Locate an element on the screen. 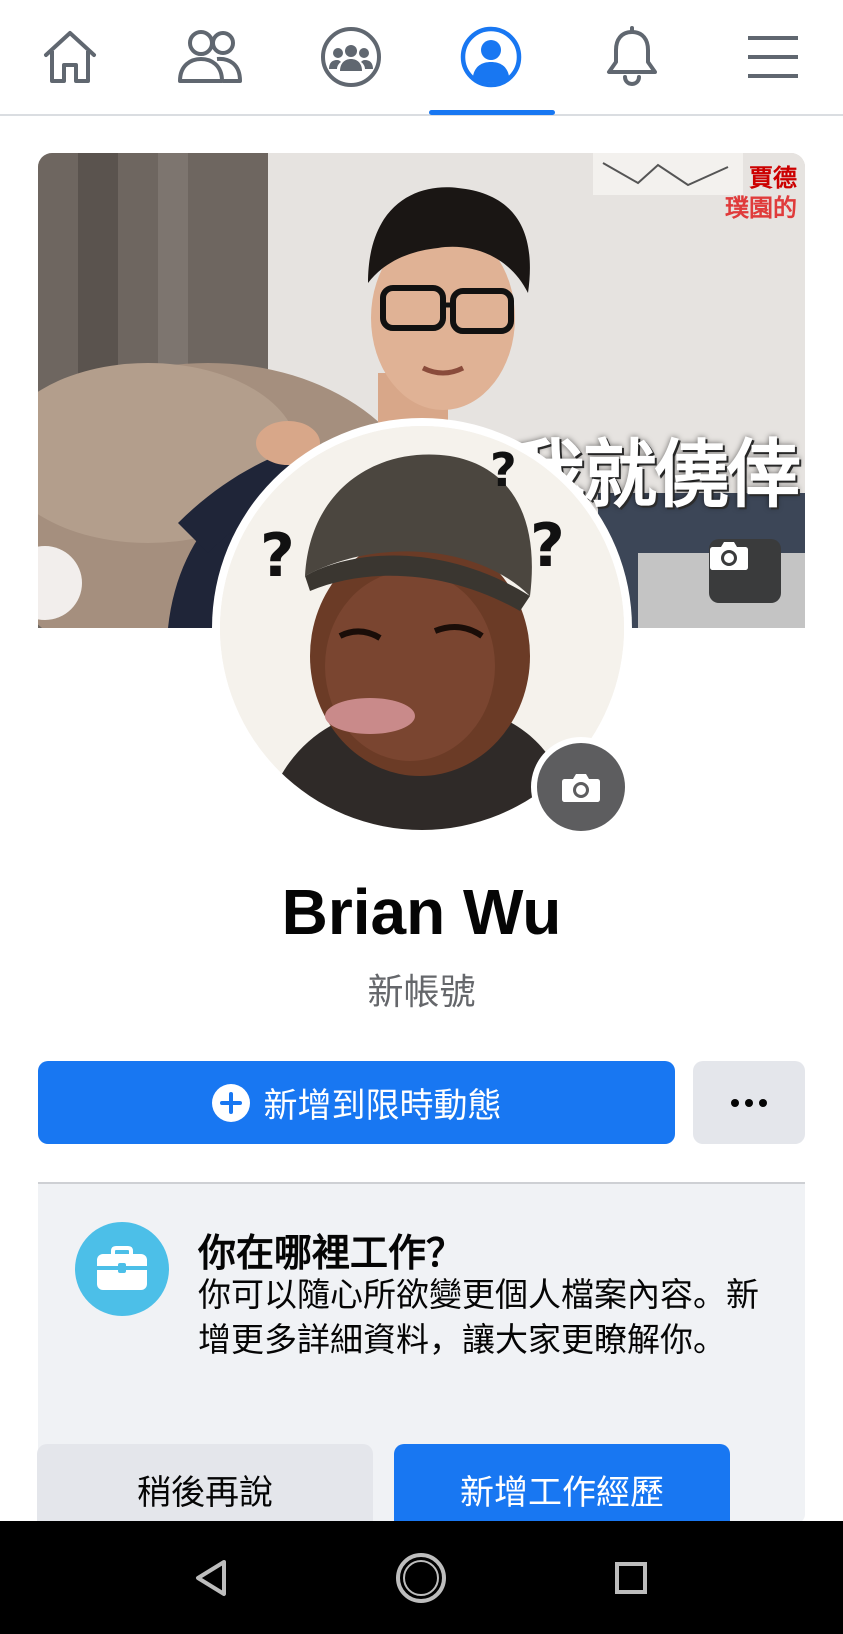 The image size is (843, 1634). system-home-button is located at coordinates (421, 1577).